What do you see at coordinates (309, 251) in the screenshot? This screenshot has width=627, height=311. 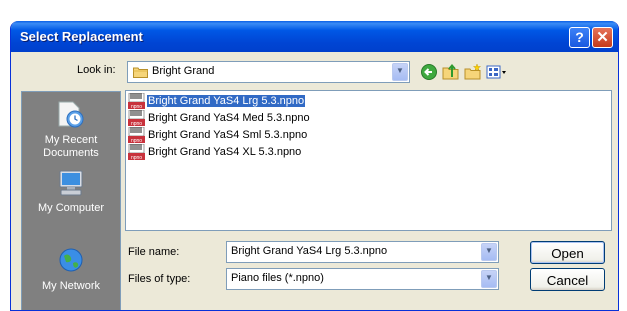 I see `file-name-value: Bright Grand YaS4 Lrg 5.3.npno` at bounding box center [309, 251].